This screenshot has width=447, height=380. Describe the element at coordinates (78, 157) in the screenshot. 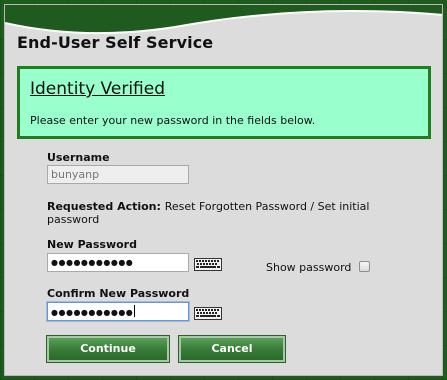

I see `username-label: Username` at that location.